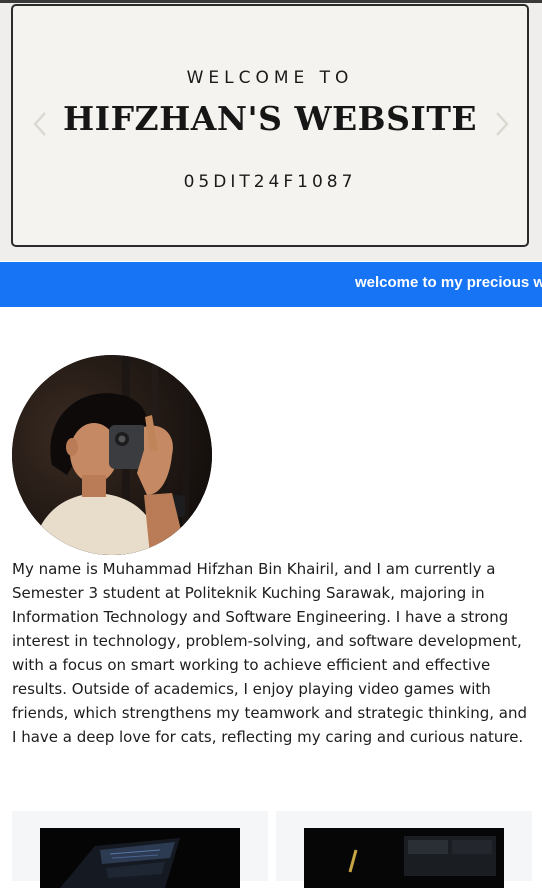 Image resolution: width=542 pixels, height=888 pixels. Describe the element at coordinates (270, 182) in the screenshot. I see `hero-student-code: 05DIT24F1087` at that location.